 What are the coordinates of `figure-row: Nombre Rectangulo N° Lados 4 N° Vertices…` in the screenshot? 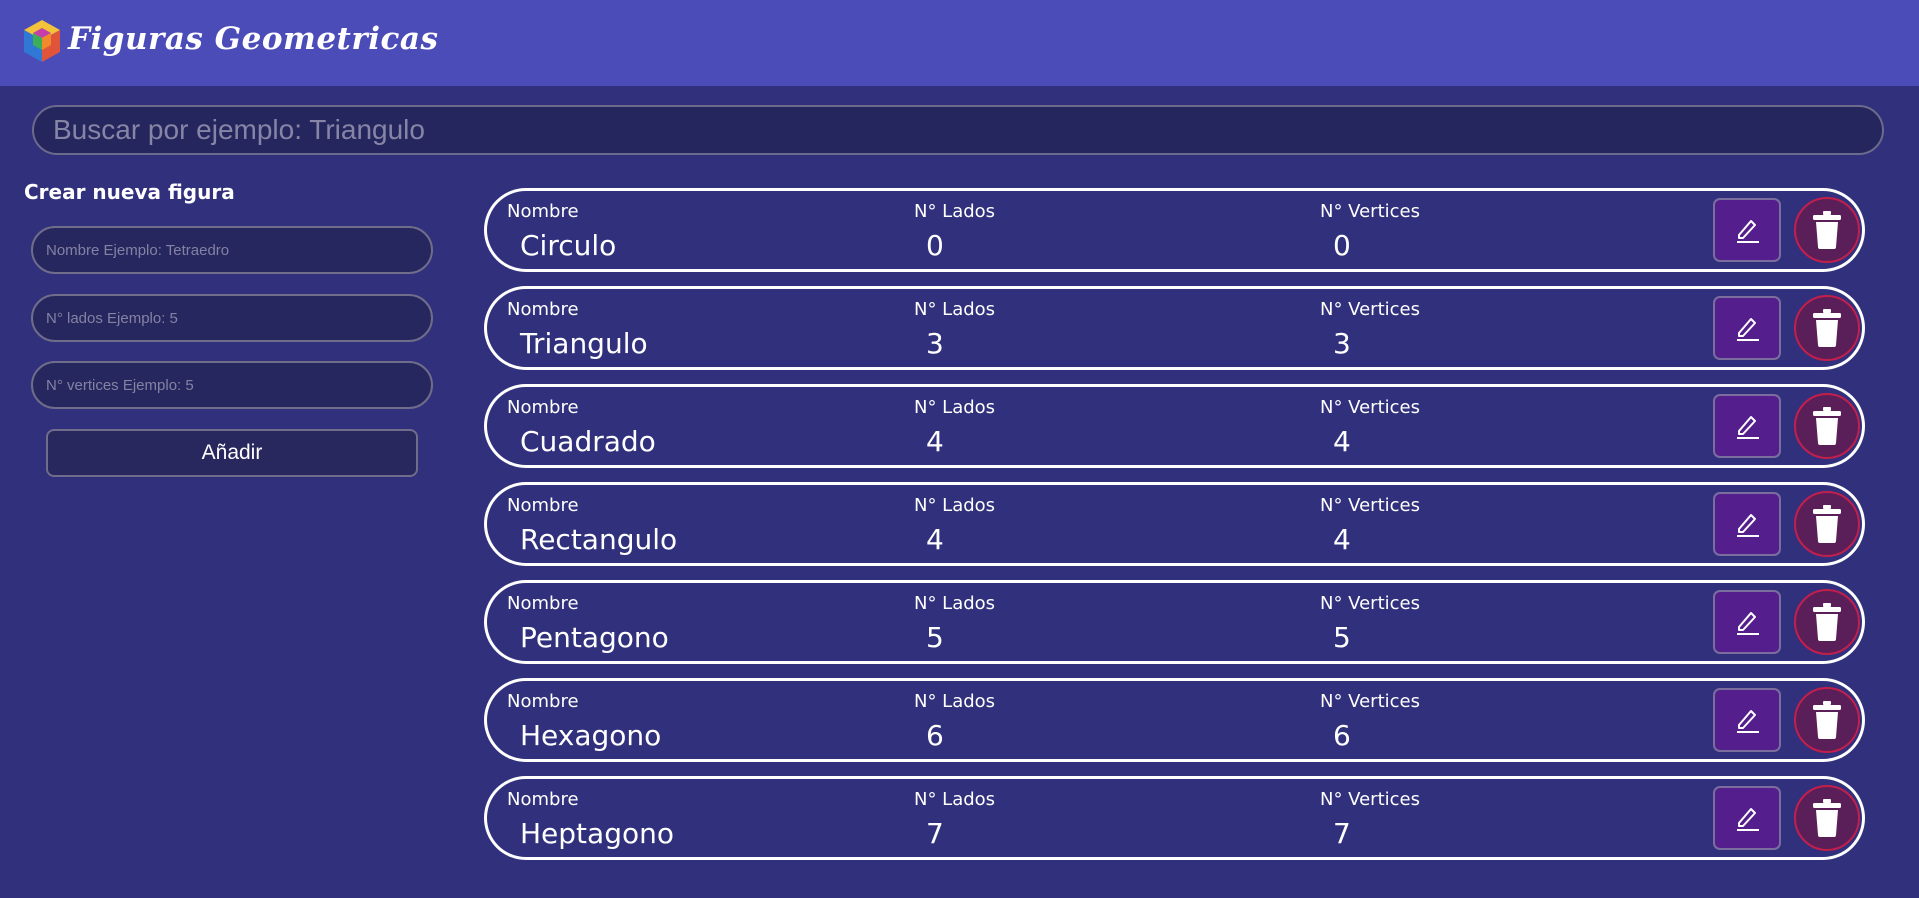 It's located at (1174, 524).